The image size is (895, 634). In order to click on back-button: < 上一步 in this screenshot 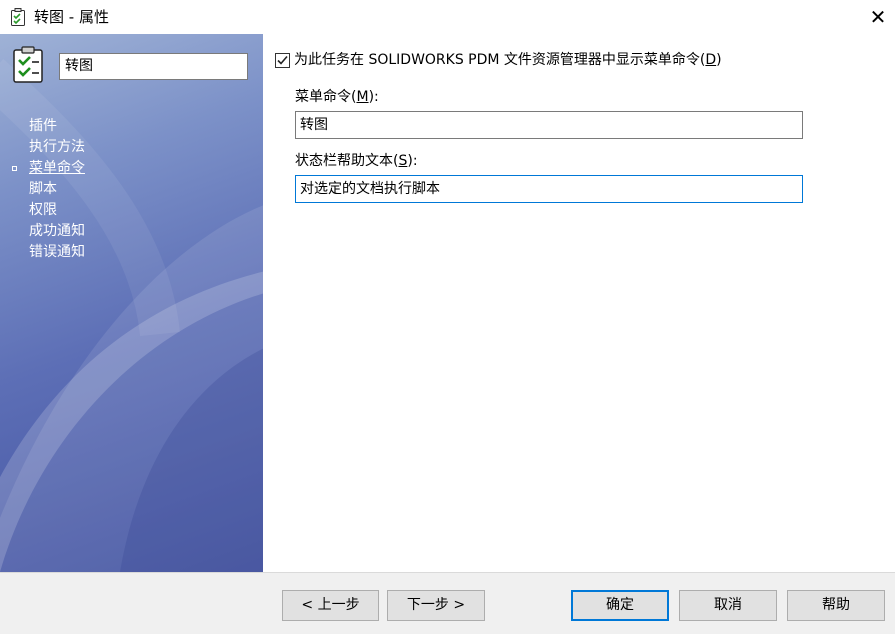, I will do `click(330, 605)`.